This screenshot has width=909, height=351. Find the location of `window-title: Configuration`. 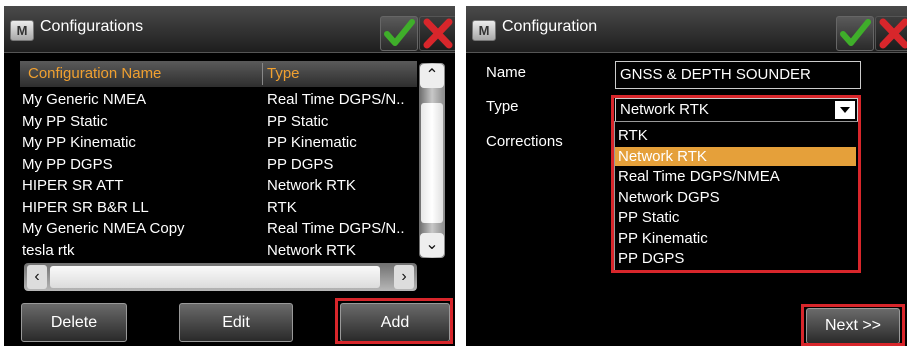

window-title: Configuration is located at coordinates (550, 26).